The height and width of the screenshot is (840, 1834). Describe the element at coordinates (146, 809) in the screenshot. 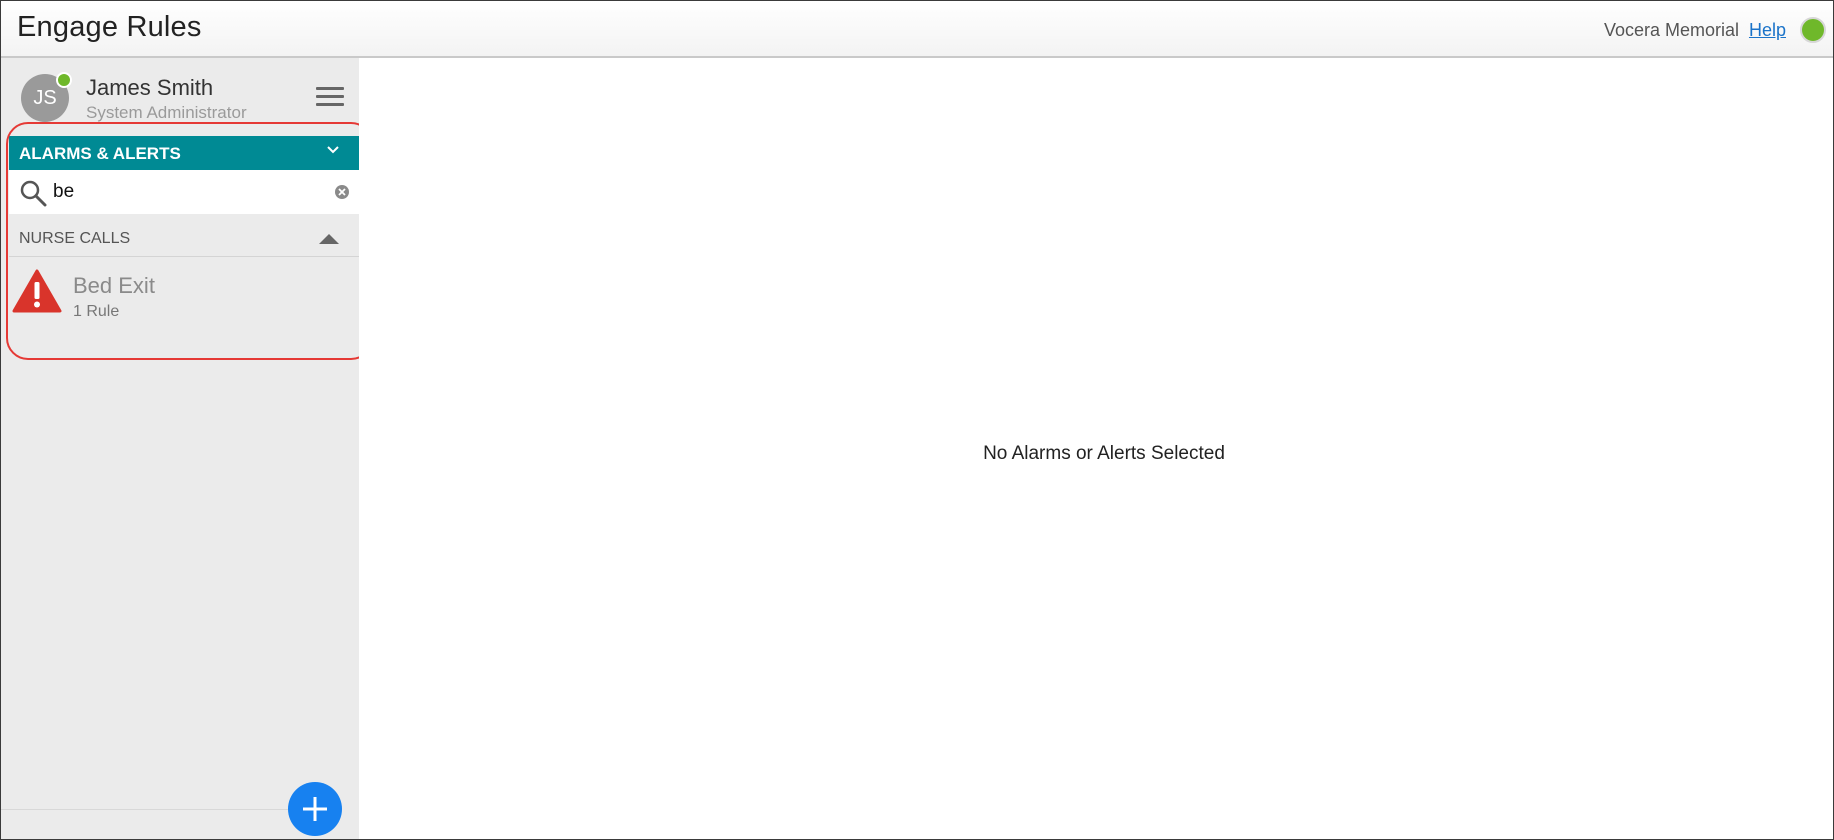

I see `divider` at that location.